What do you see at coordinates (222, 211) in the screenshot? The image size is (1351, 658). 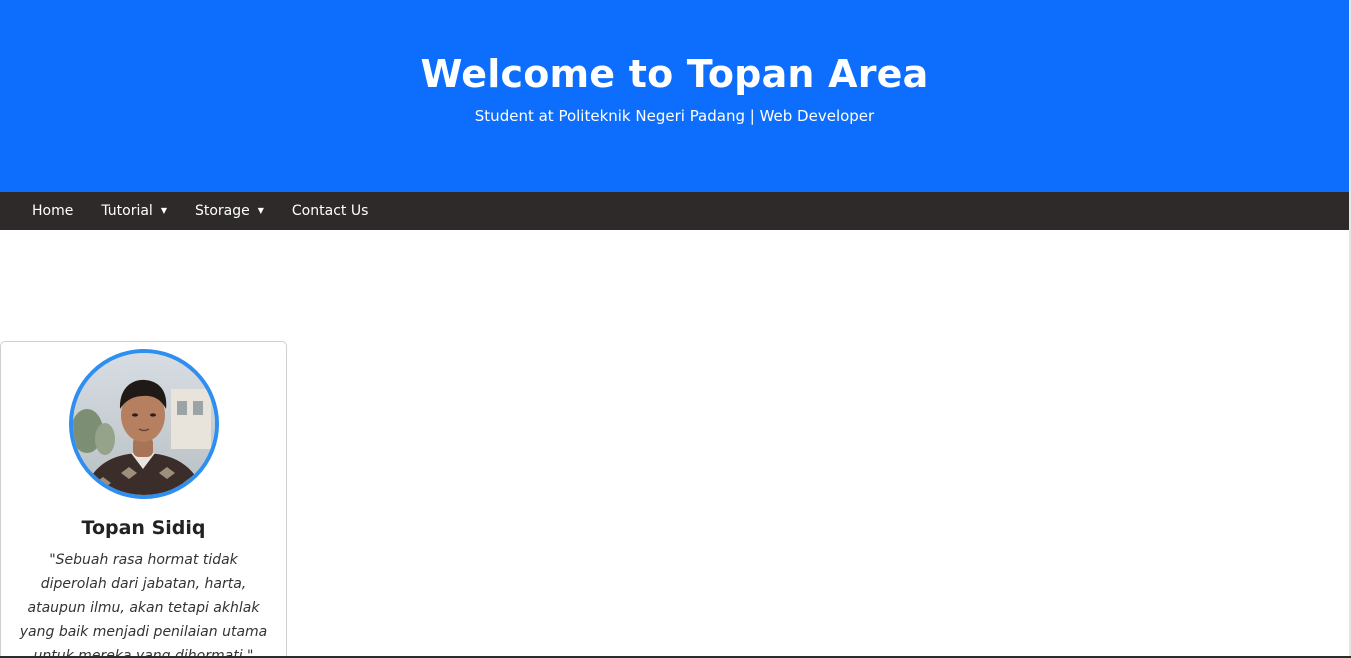 I see `nav-item-label: Storage` at bounding box center [222, 211].